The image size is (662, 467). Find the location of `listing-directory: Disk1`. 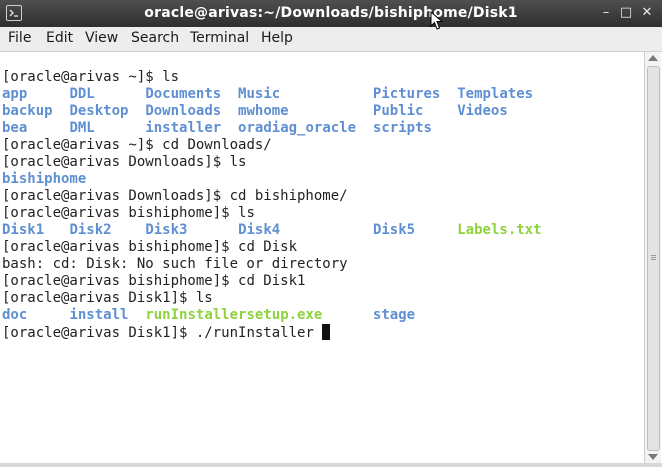

listing-directory: Disk1 is located at coordinates (23, 230).